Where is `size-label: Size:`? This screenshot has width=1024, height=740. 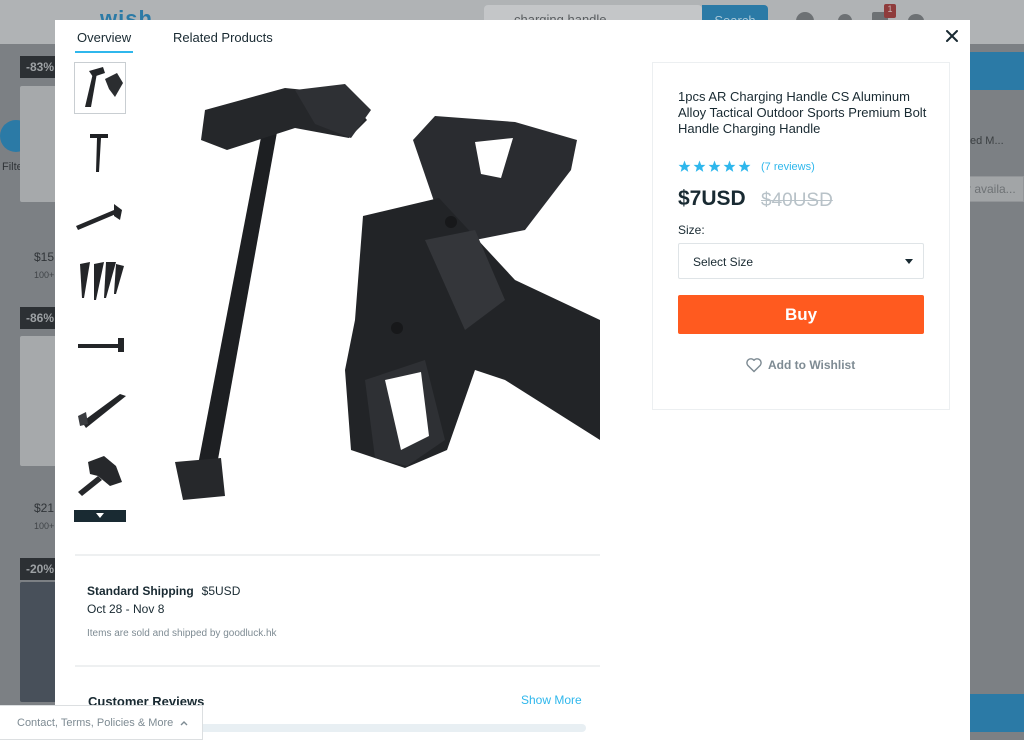 size-label: Size: is located at coordinates (691, 230).